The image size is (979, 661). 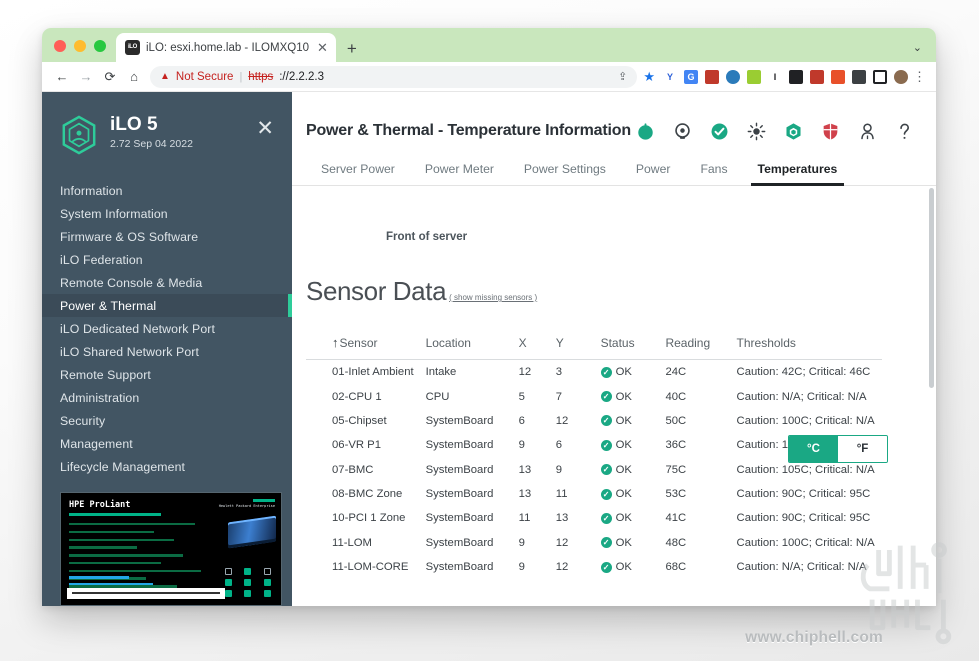 I want to click on cell-y: 12, so click(x=562, y=542).